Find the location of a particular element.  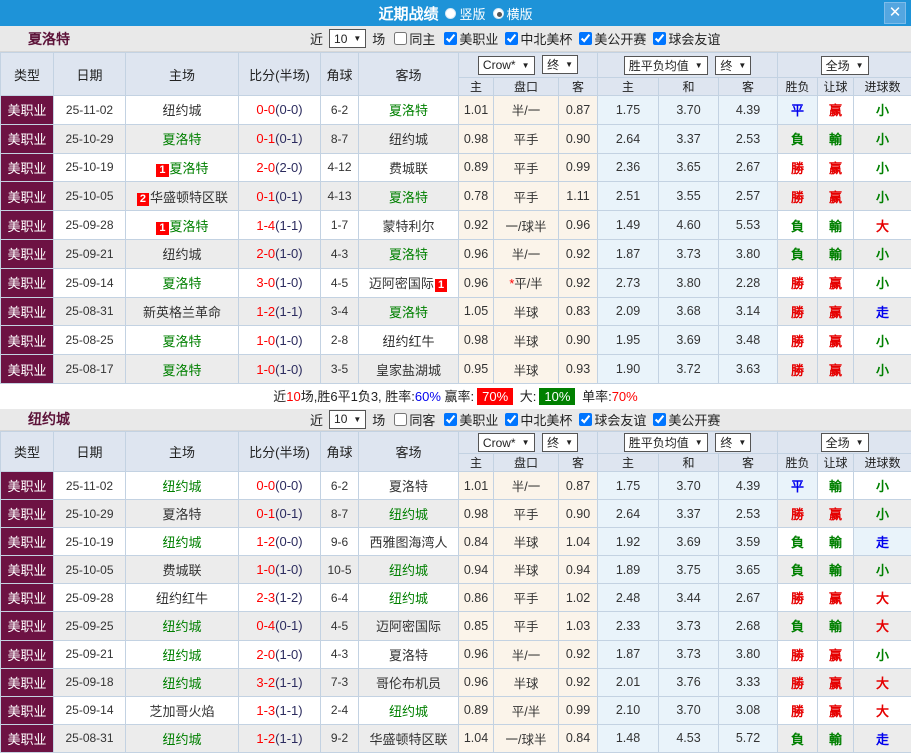

asian-home-odds-cell: 0.98 is located at coordinates (476, 340).